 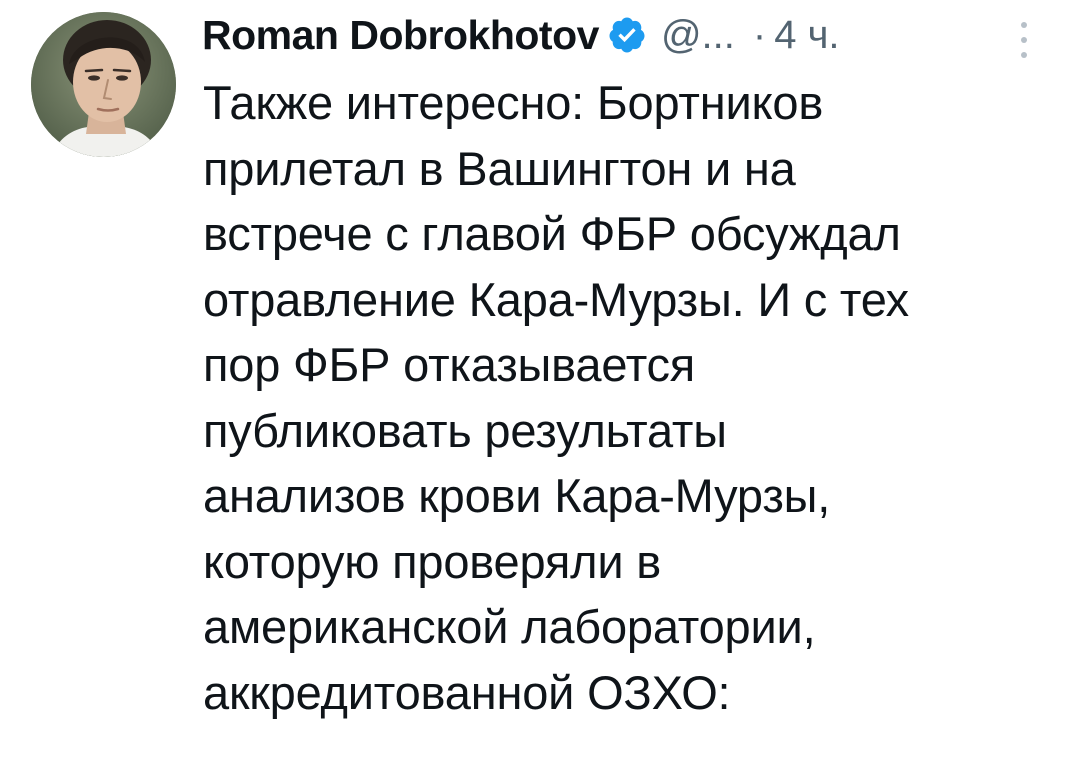 What do you see at coordinates (449, 364) in the screenshot?
I see `tweet-text-line: пор ФБР отказывается` at bounding box center [449, 364].